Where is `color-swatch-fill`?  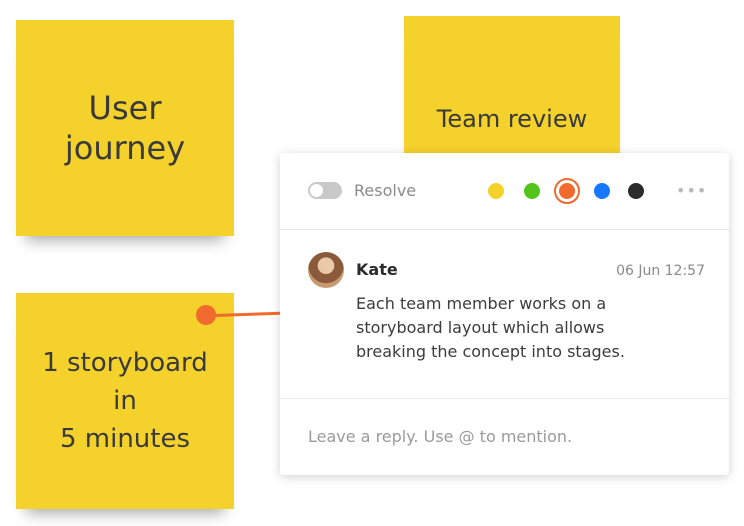 color-swatch-fill is located at coordinates (567, 191).